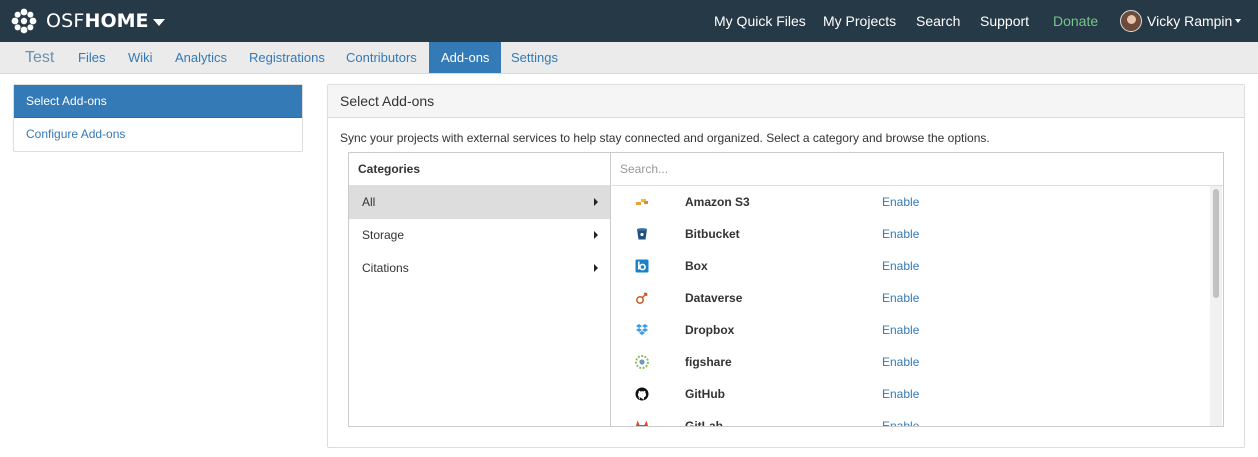 This screenshot has height=457, width=1258. I want to click on addon-search, so click(917, 169).